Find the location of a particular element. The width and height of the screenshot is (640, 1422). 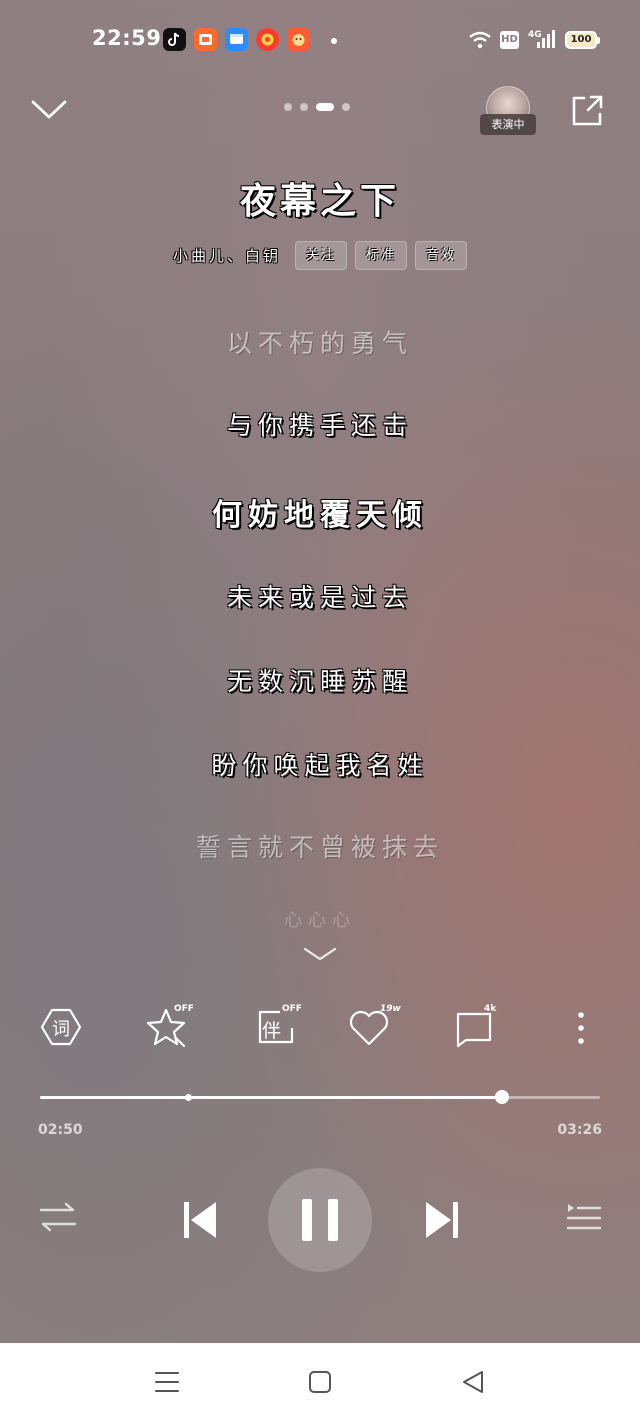

playlist-button is located at coordinates (584, 1220).